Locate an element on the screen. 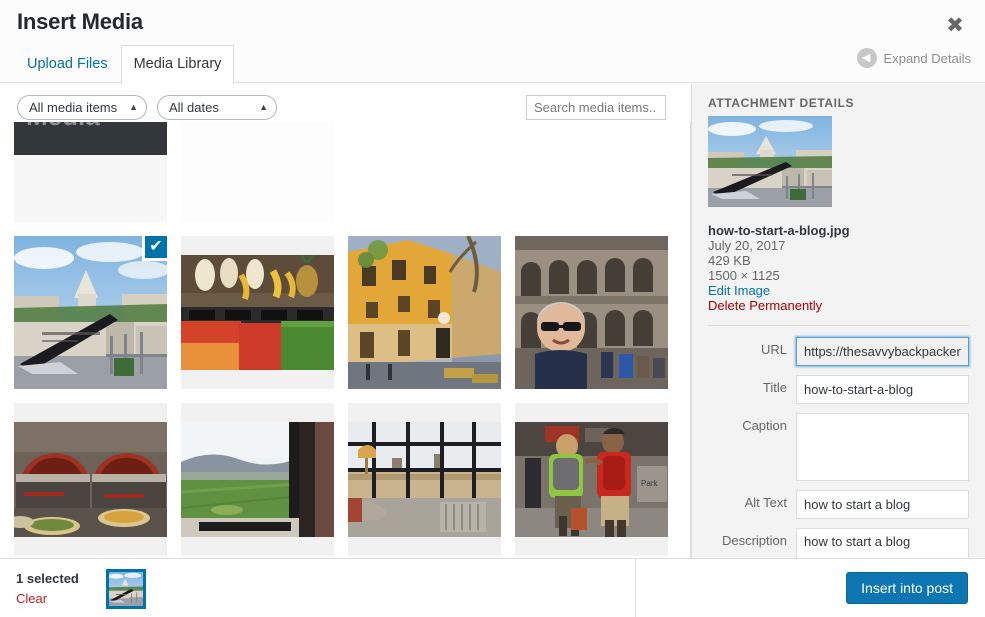 This screenshot has width=985, height=617. edit-image-link: Edit Image is located at coordinates (838, 290).